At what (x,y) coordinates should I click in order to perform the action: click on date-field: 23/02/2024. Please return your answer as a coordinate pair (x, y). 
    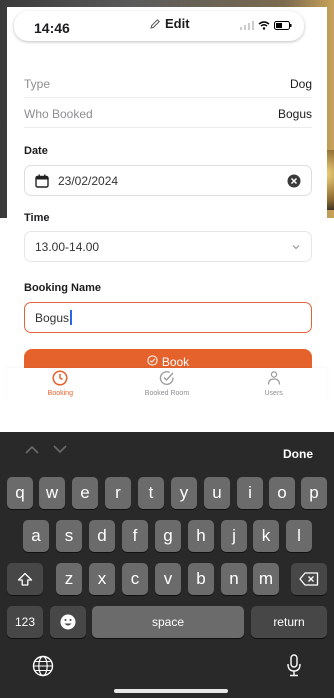
    Looking at the image, I should click on (168, 180).